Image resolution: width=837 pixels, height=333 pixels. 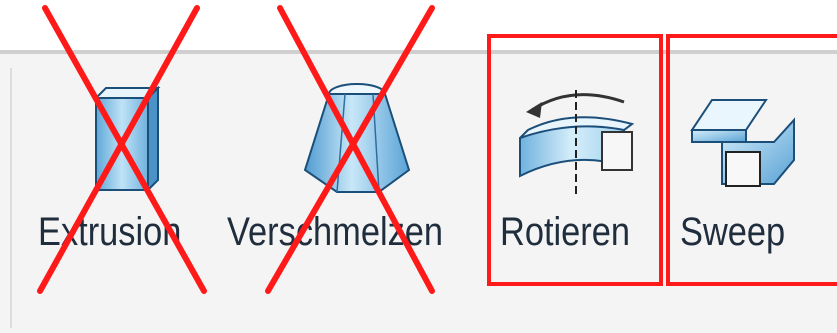 I want to click on loft-icon, so click(x=357, y=138).